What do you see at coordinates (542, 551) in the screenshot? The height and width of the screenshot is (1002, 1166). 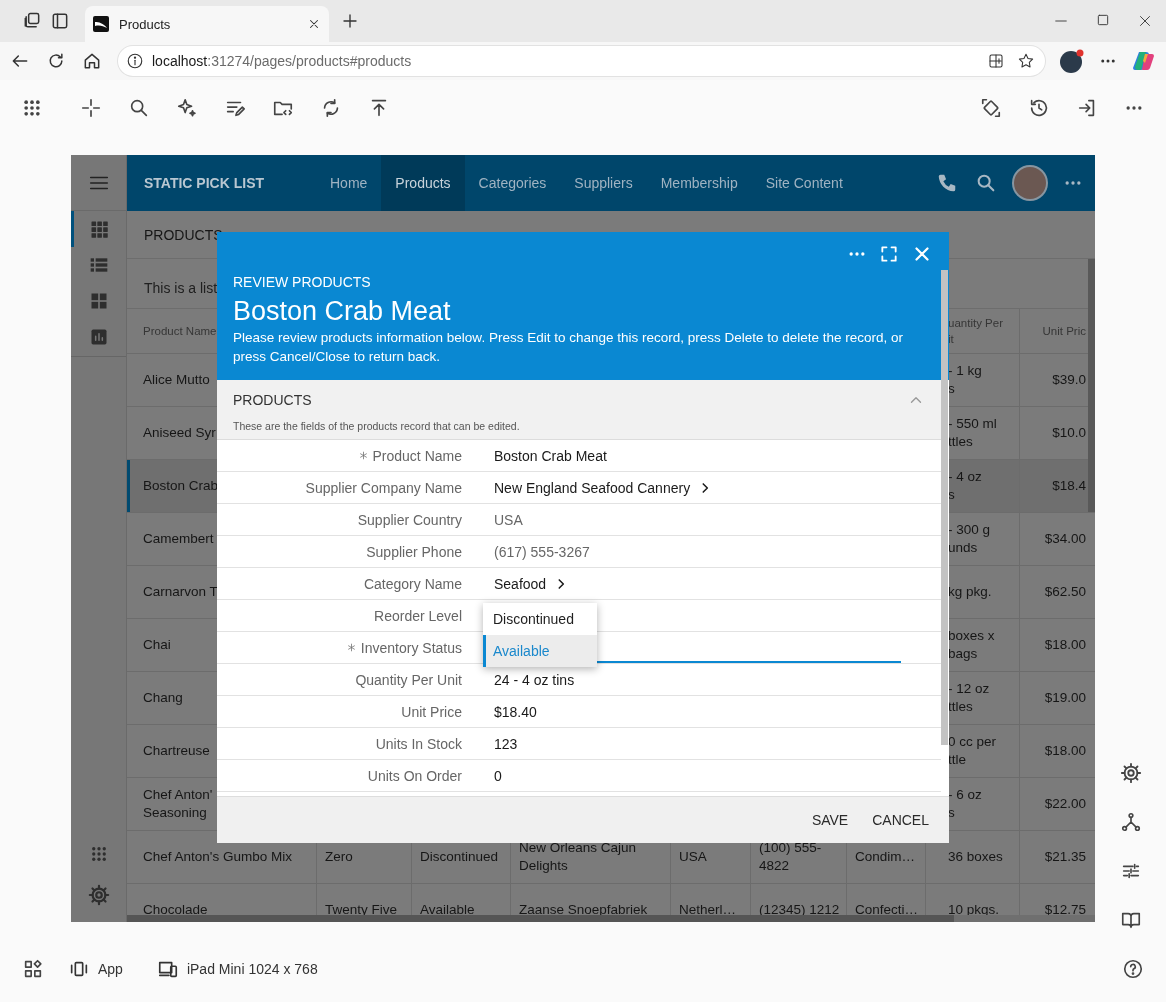 I see `field-value: (617) 555-3267` at bounding box center [542, 551].